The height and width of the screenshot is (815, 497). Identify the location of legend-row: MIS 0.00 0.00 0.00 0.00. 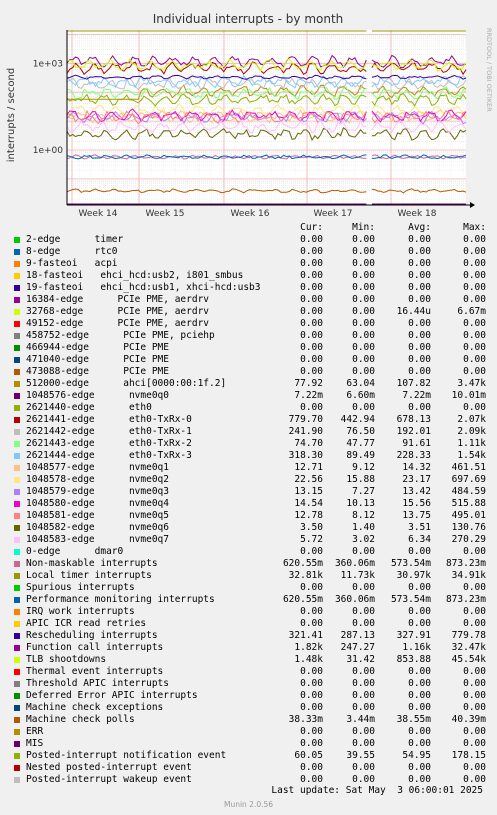
(248, 744).